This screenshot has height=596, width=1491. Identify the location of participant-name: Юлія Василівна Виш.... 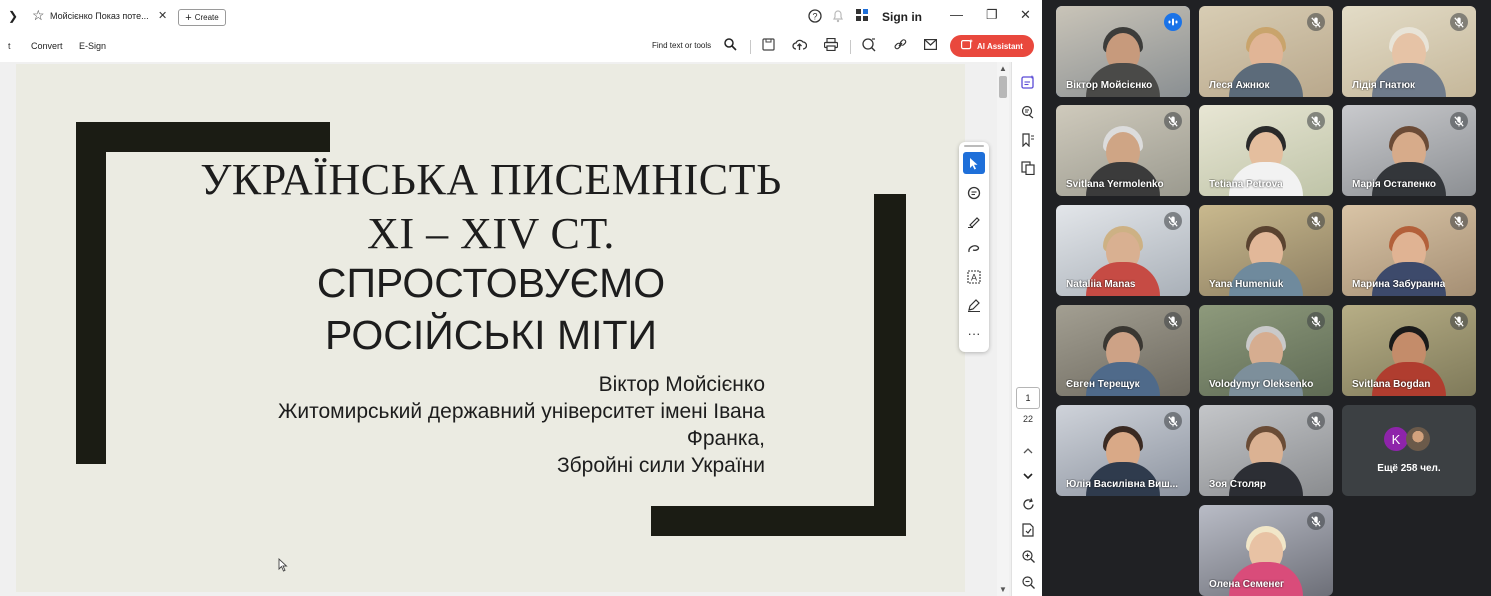
(1122, 484).